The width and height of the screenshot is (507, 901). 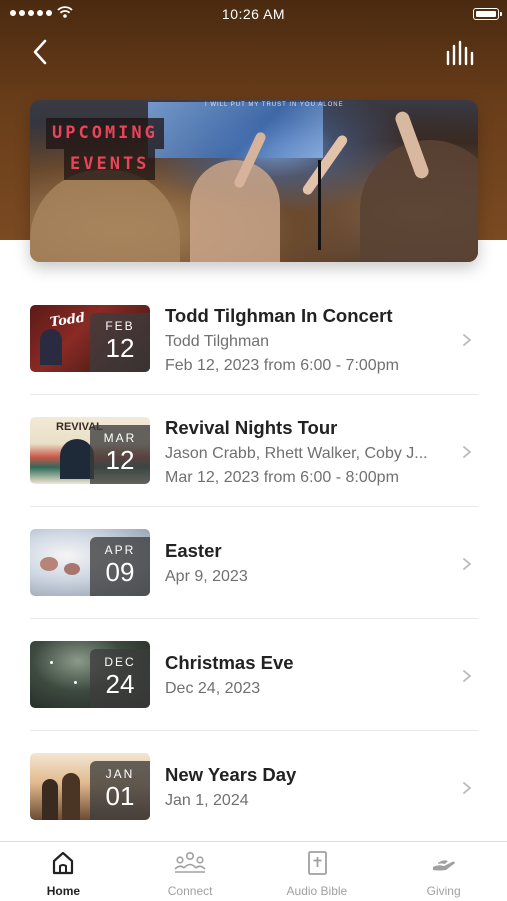 I want to click on event-date-badge: MAR 12, so click(x=120, y=454).